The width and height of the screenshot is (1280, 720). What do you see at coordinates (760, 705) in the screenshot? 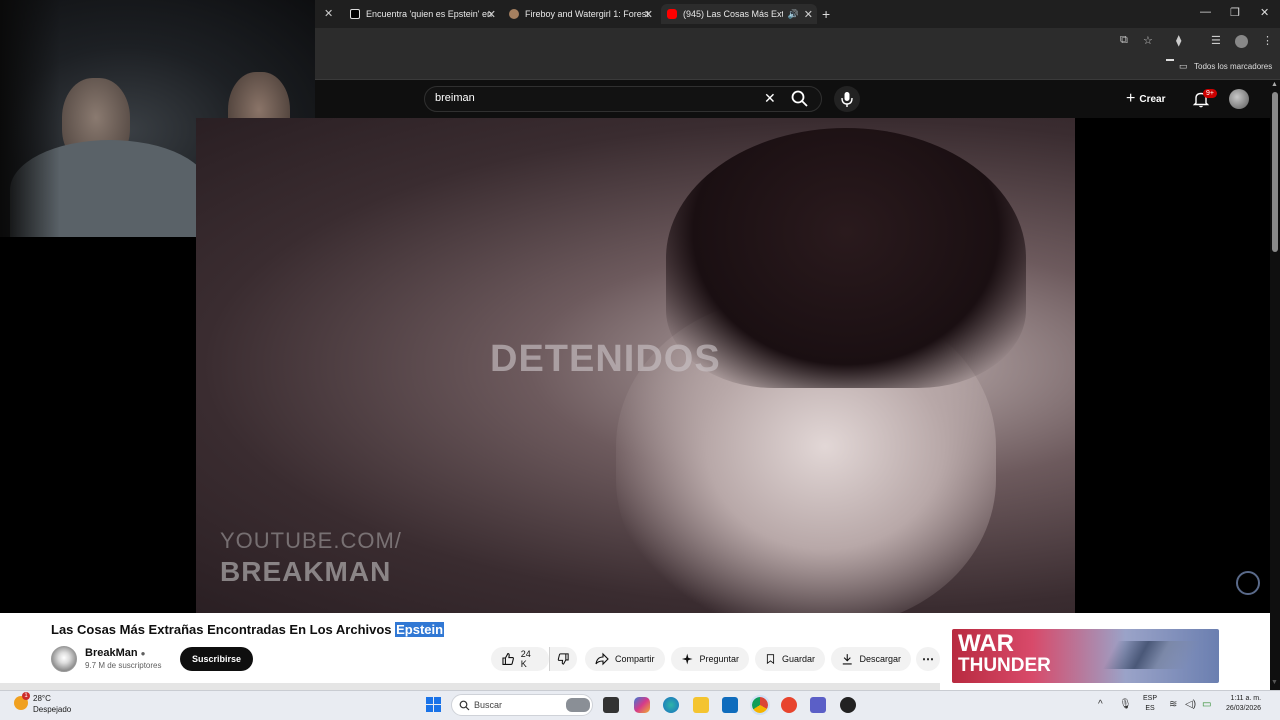
I see `chrome-icon` at bounding box center [760, 705].